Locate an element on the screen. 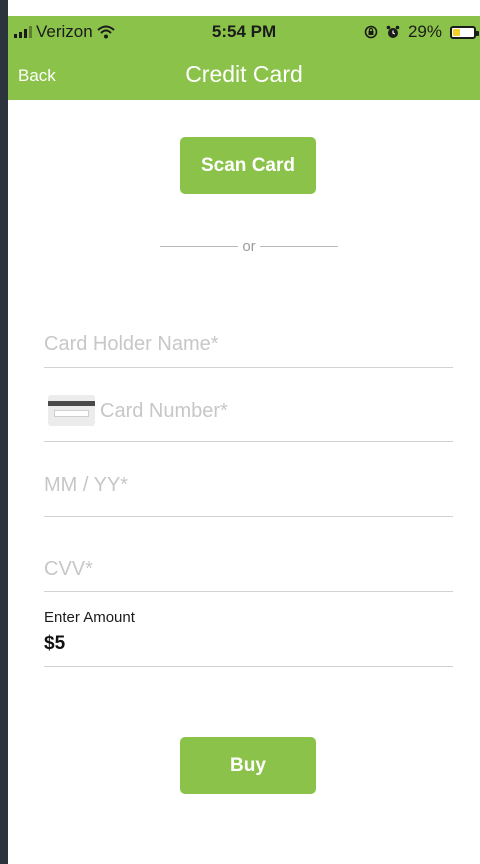 This screenshot has width=480, height=864. card-holder-name-field: Card Holder Name* is located at coordinates (248, 349).